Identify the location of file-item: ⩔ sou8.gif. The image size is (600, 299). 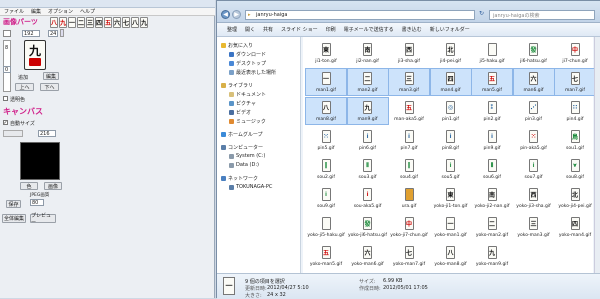
(575, 169).